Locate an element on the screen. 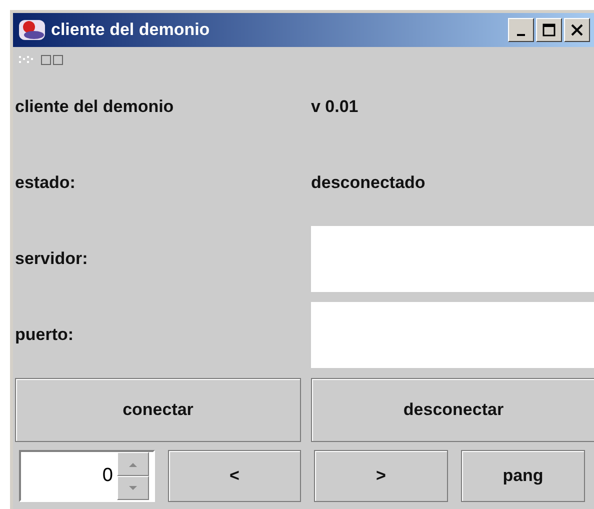 The height and width of the screenshot is (509, 594). value-text: desconectado is located at coordinates (368, 183).